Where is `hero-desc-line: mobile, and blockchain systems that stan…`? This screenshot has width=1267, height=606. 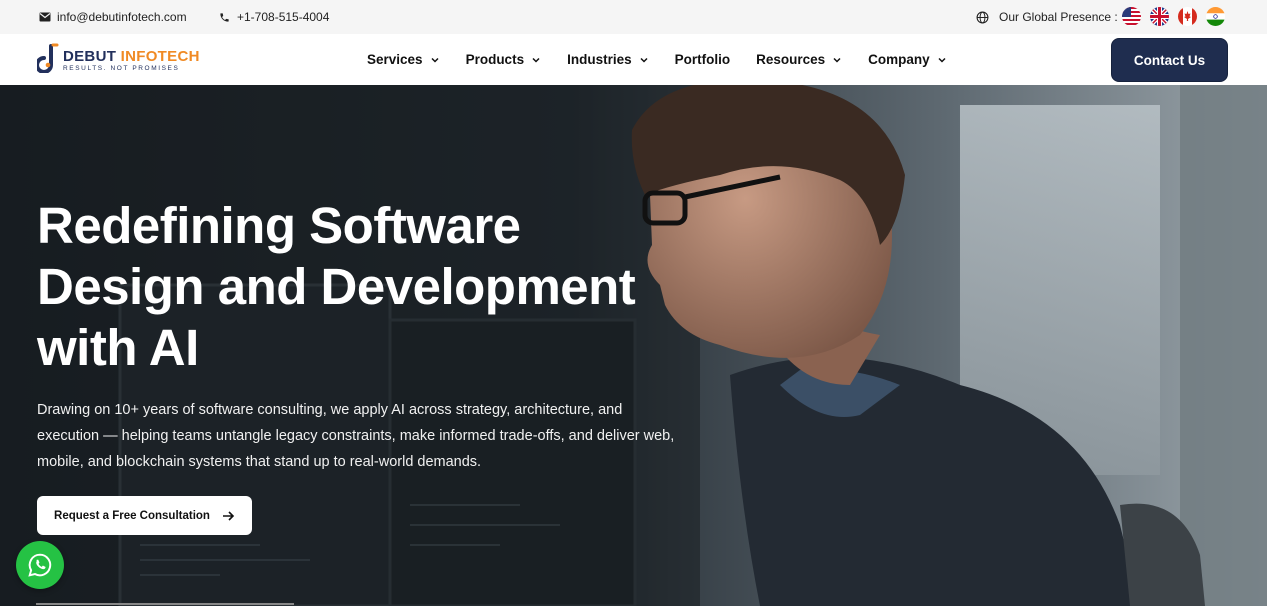
hero-desc-line: mobile, and blockchain systems that stan… is located at coordinates (259, 462).